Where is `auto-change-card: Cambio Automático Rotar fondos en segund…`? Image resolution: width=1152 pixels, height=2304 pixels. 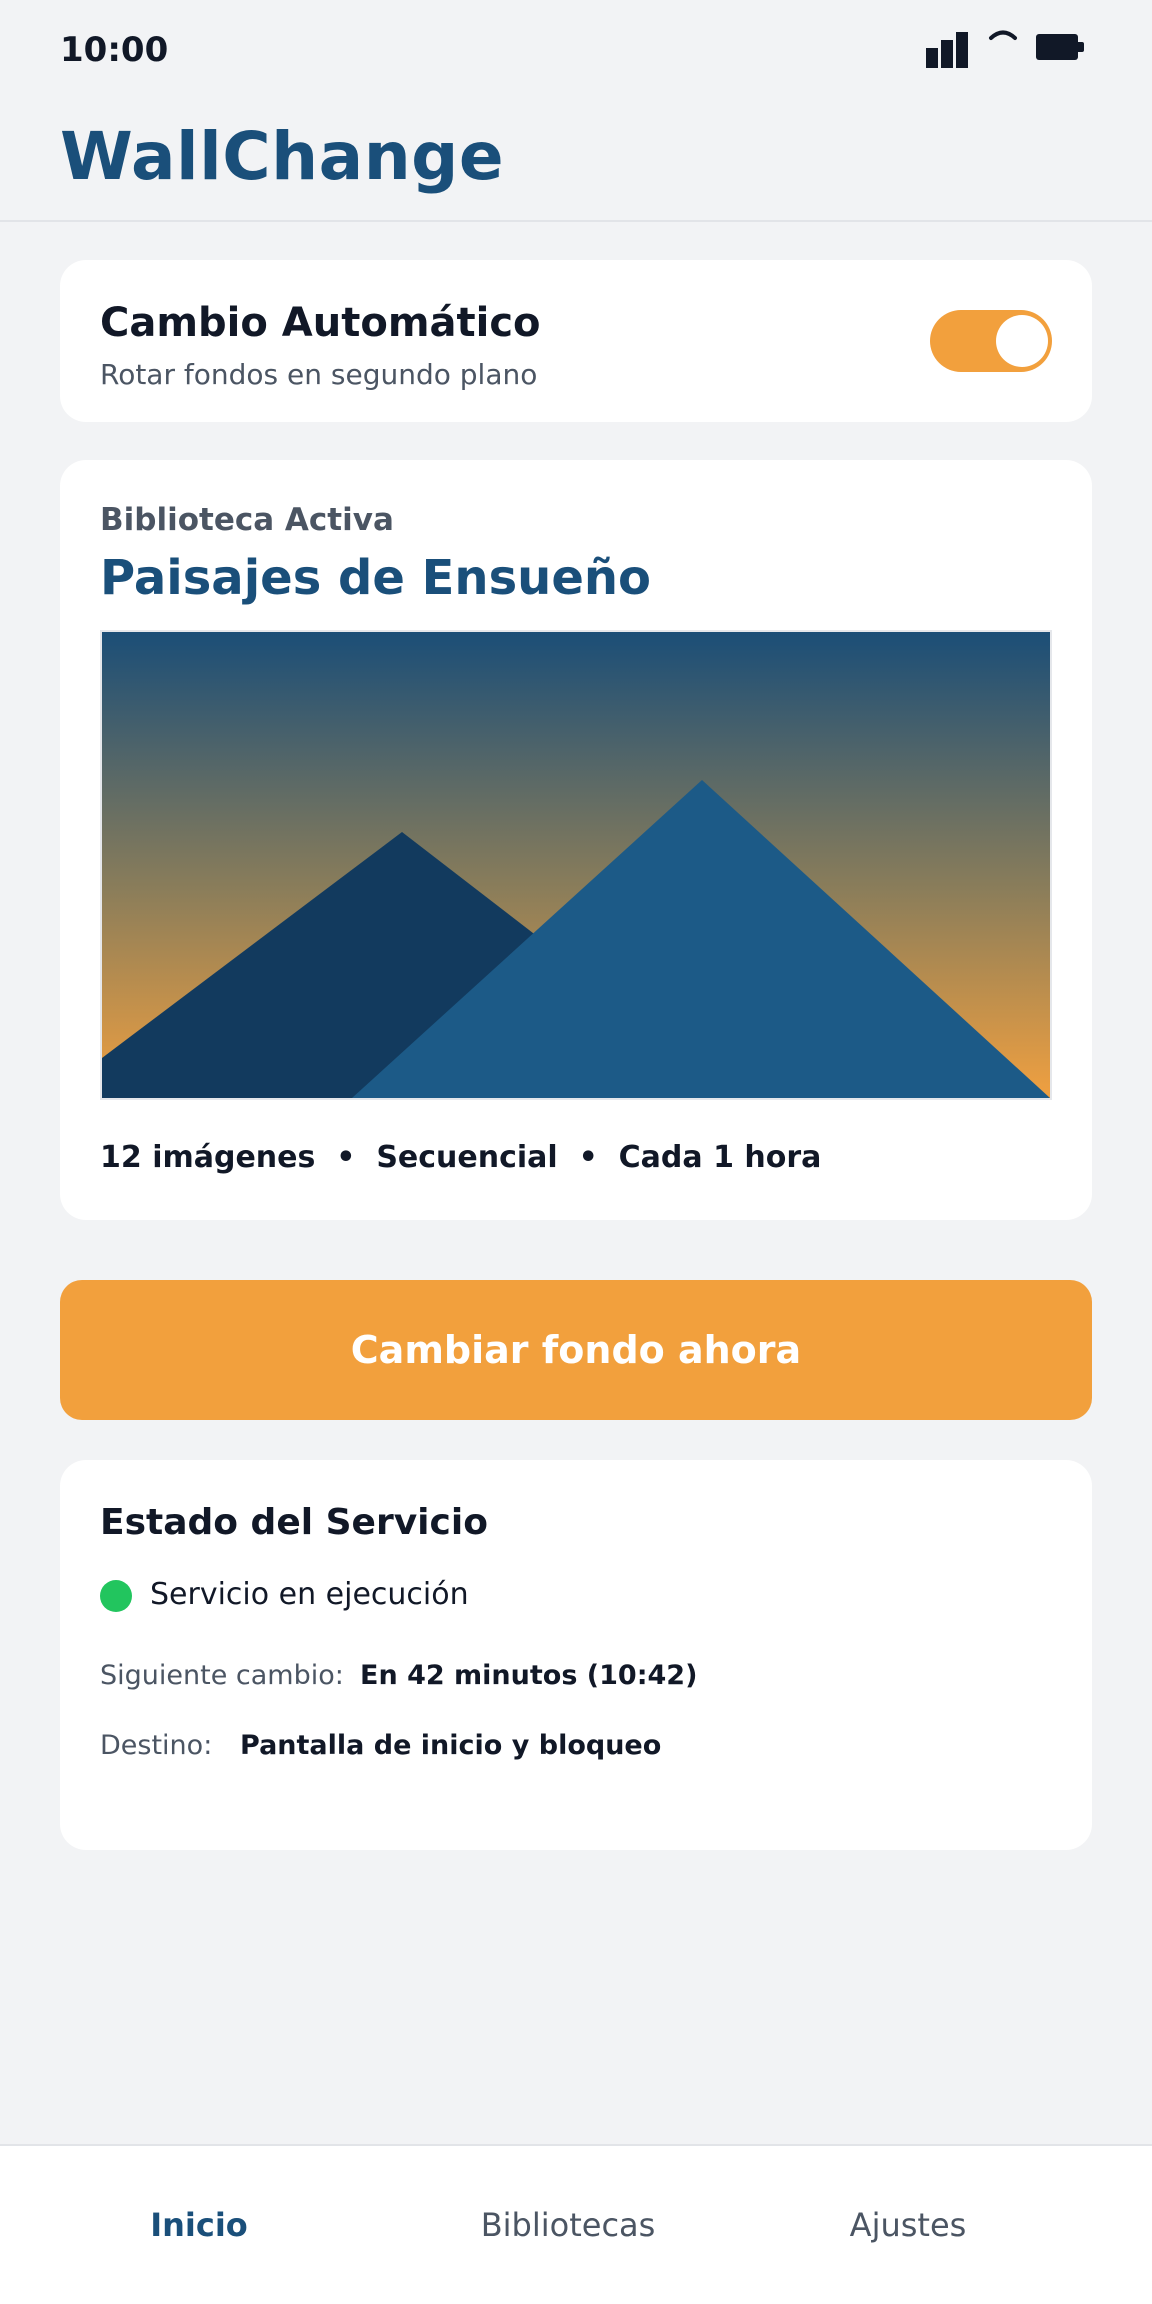
auto-change-card: Cambio Automático Rotar fondos en segund… is located at coordinates (576, 341).